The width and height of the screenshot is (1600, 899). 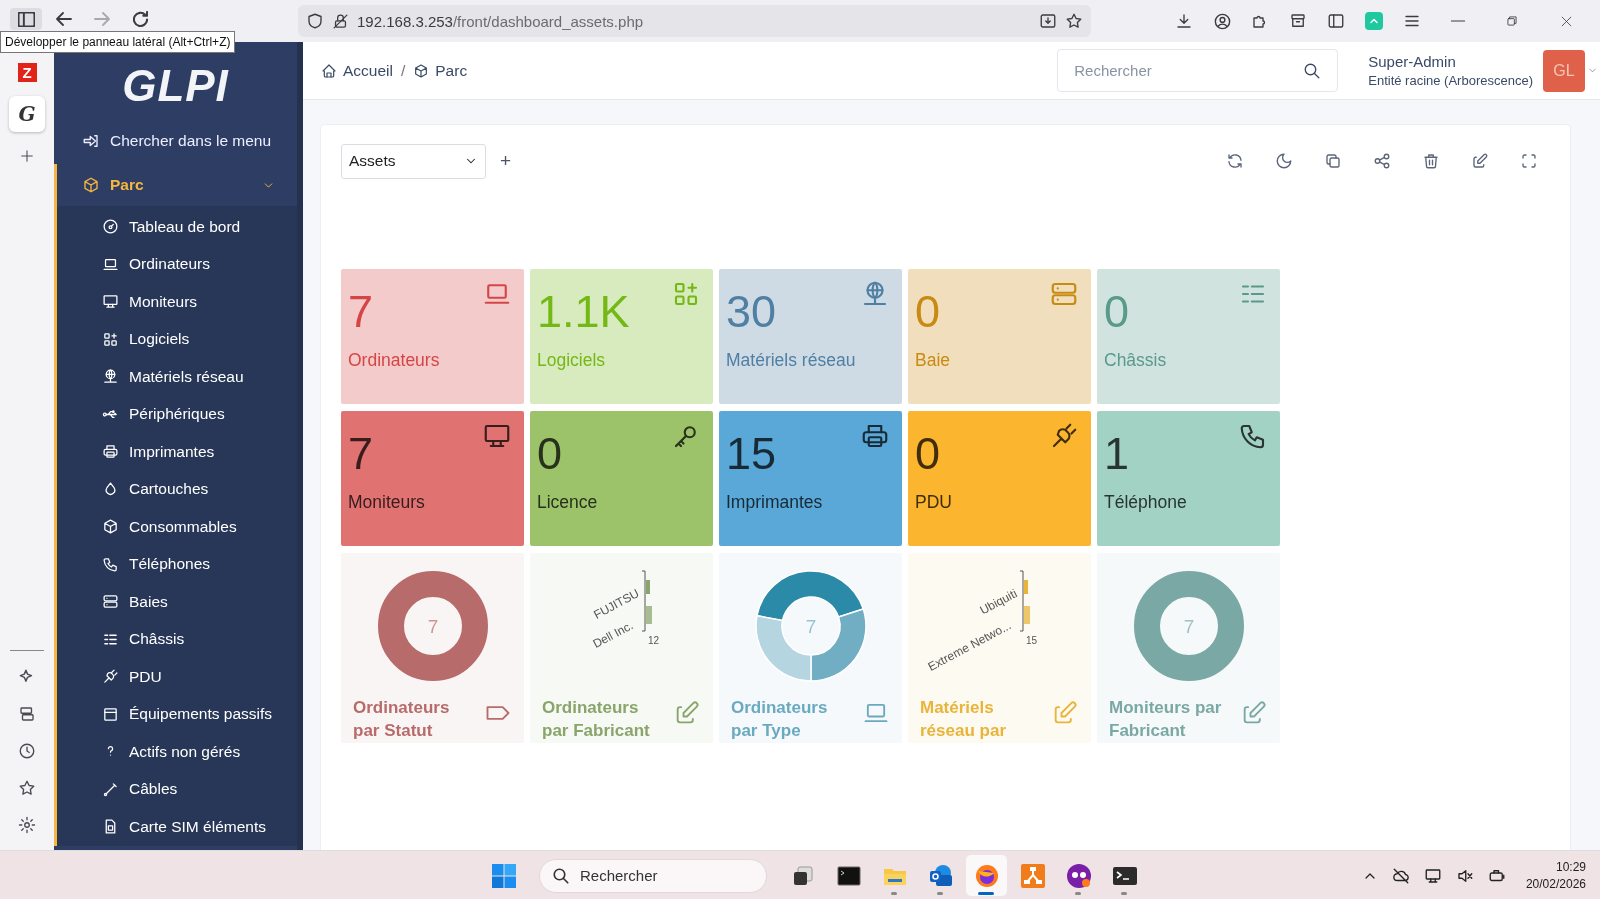 I want to click on chart-title: Ordinateurs par Statut, so click(x=402, y=719).